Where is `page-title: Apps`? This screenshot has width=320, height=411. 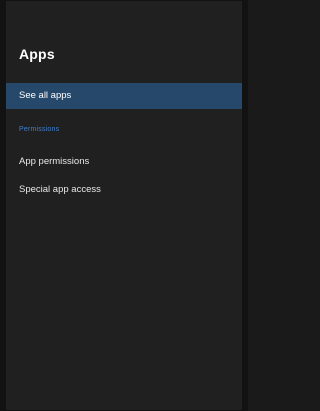 page-title: Apps is located at coordinates (37, 54).